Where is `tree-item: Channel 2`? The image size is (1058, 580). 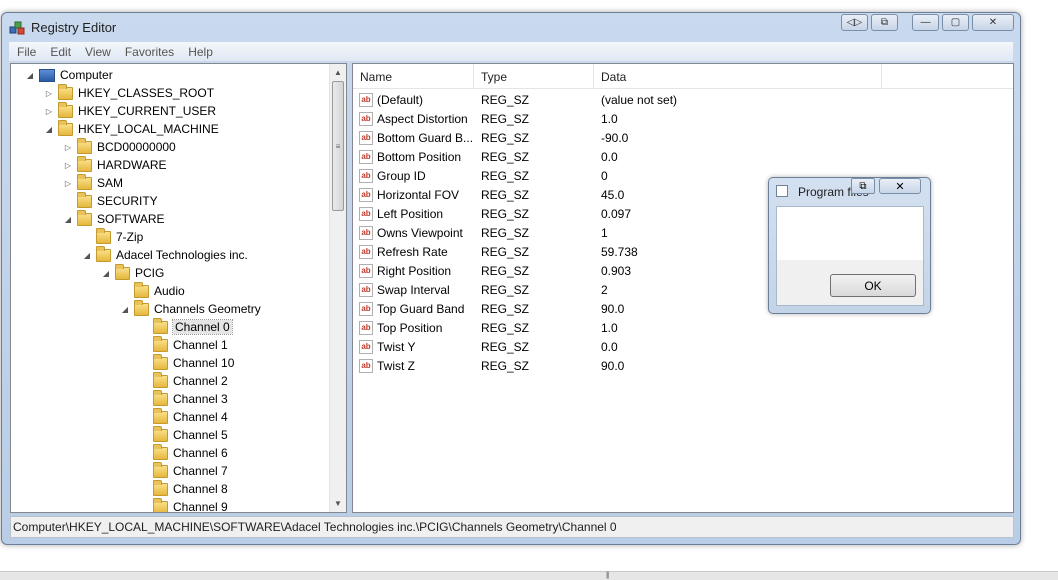 tree-item: Channel 2 is located at coordinates (183, 380).